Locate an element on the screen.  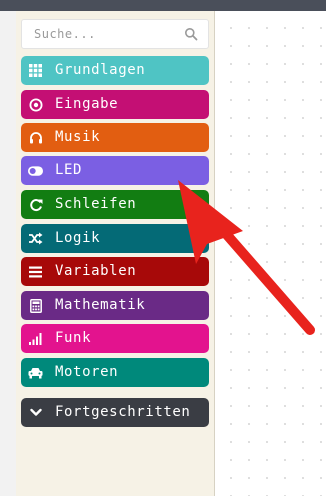
category-label: Funk is located at coordinates (73, 338).